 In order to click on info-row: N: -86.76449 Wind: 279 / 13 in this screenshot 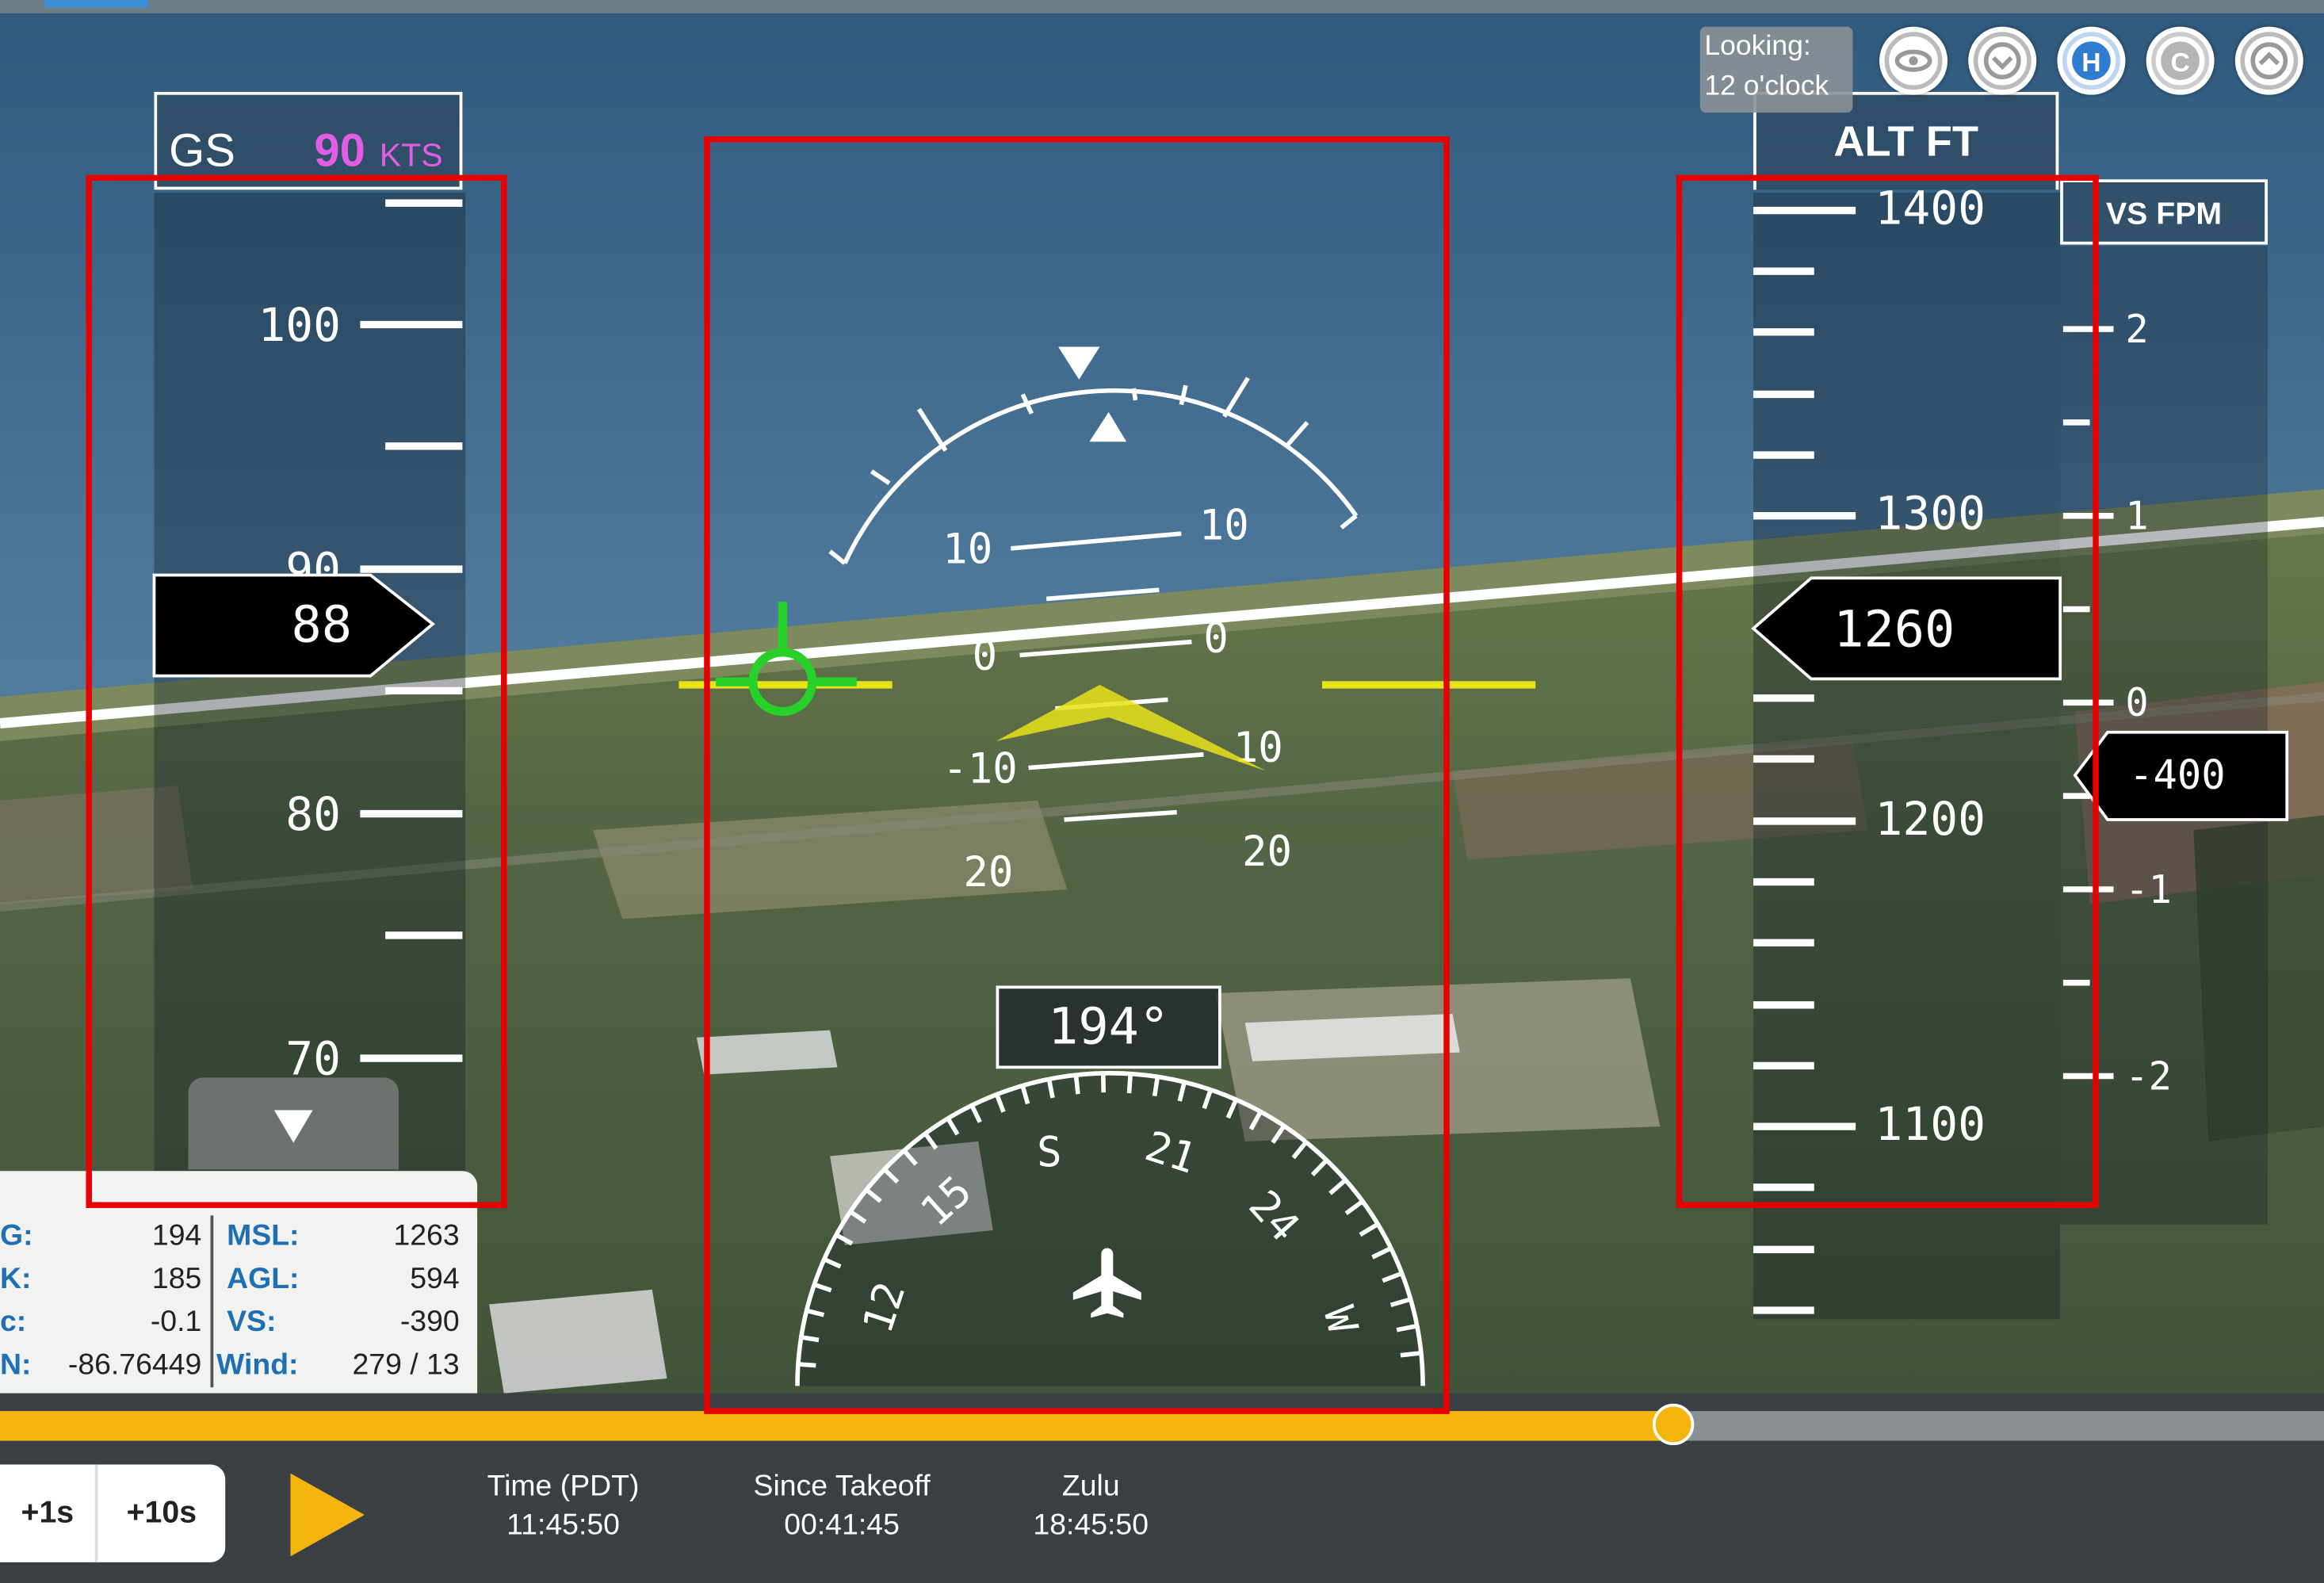, I will do `click(239, 1370)`.